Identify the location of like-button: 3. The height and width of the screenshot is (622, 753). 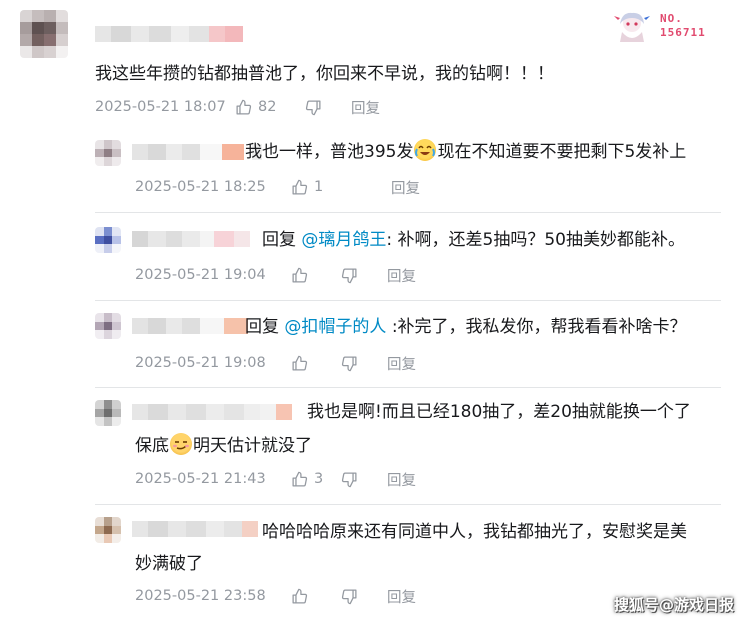
(316, 479).